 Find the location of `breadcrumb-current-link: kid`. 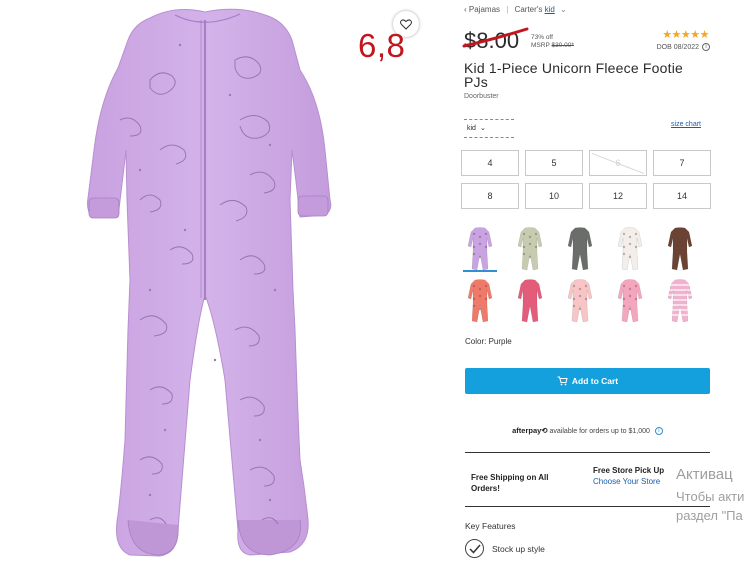

breadcrumb-current-link: kid is located at coordinates (550, 9).